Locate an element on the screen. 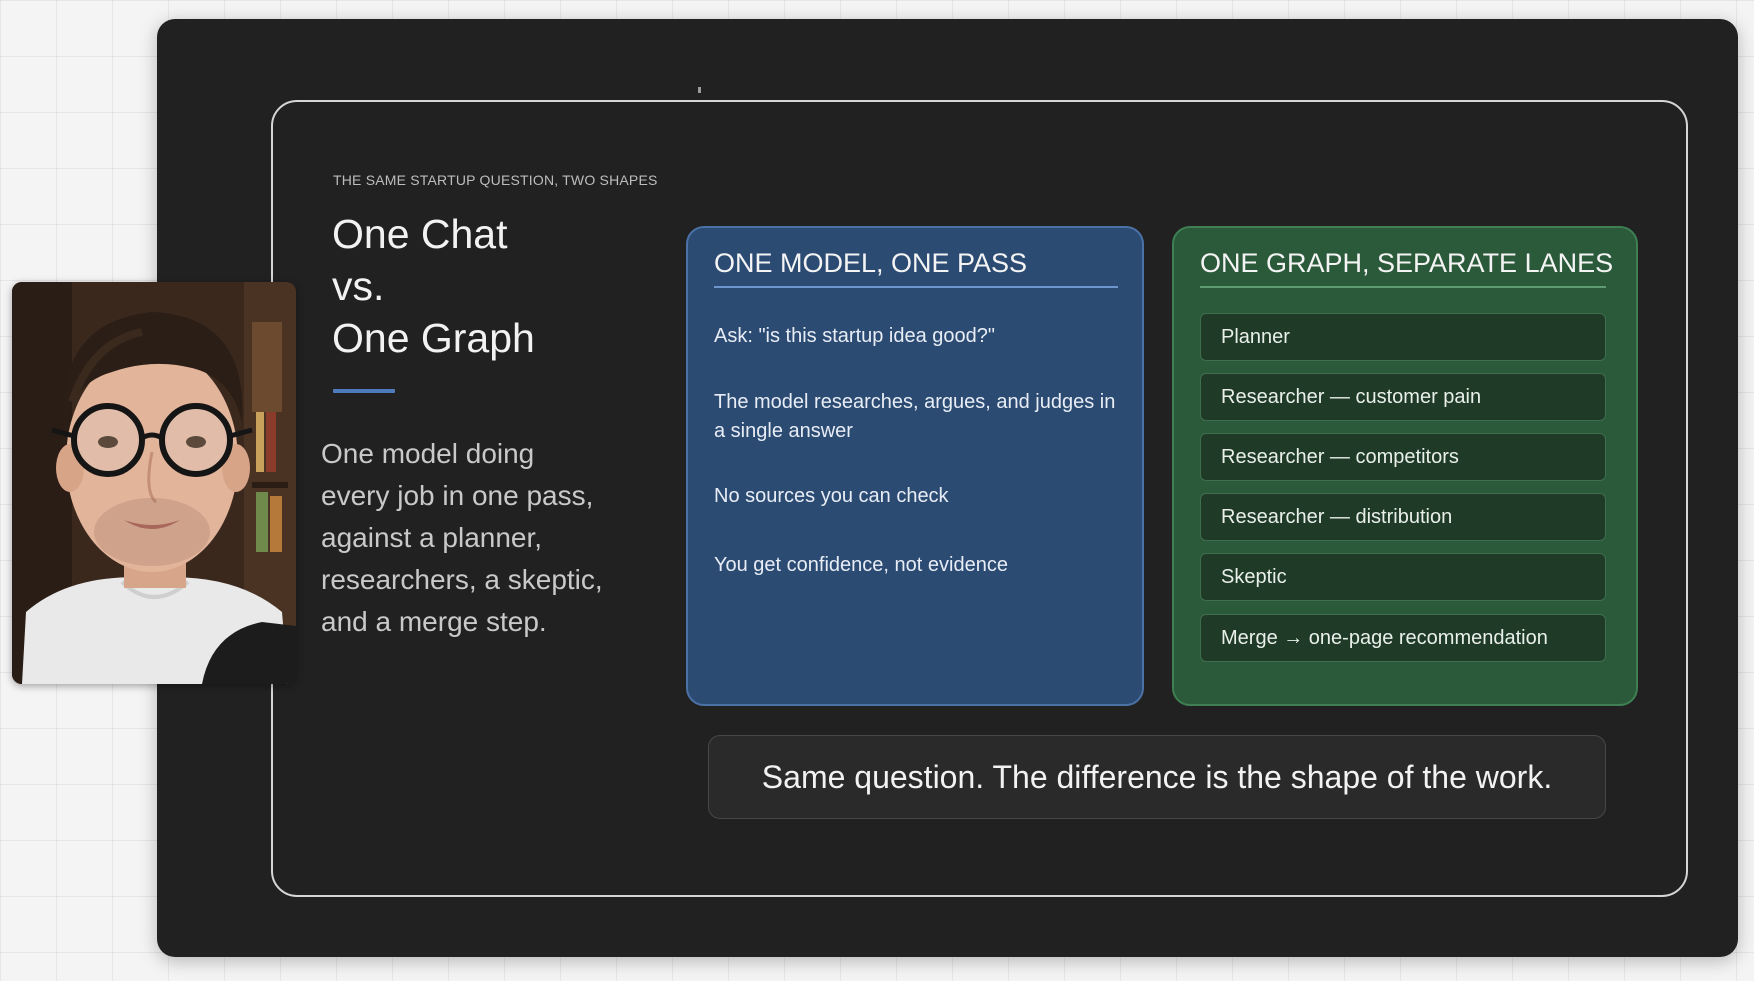 This screenshot has height=981, width=1754. cursor-mark is located at coordinates (699, 90).